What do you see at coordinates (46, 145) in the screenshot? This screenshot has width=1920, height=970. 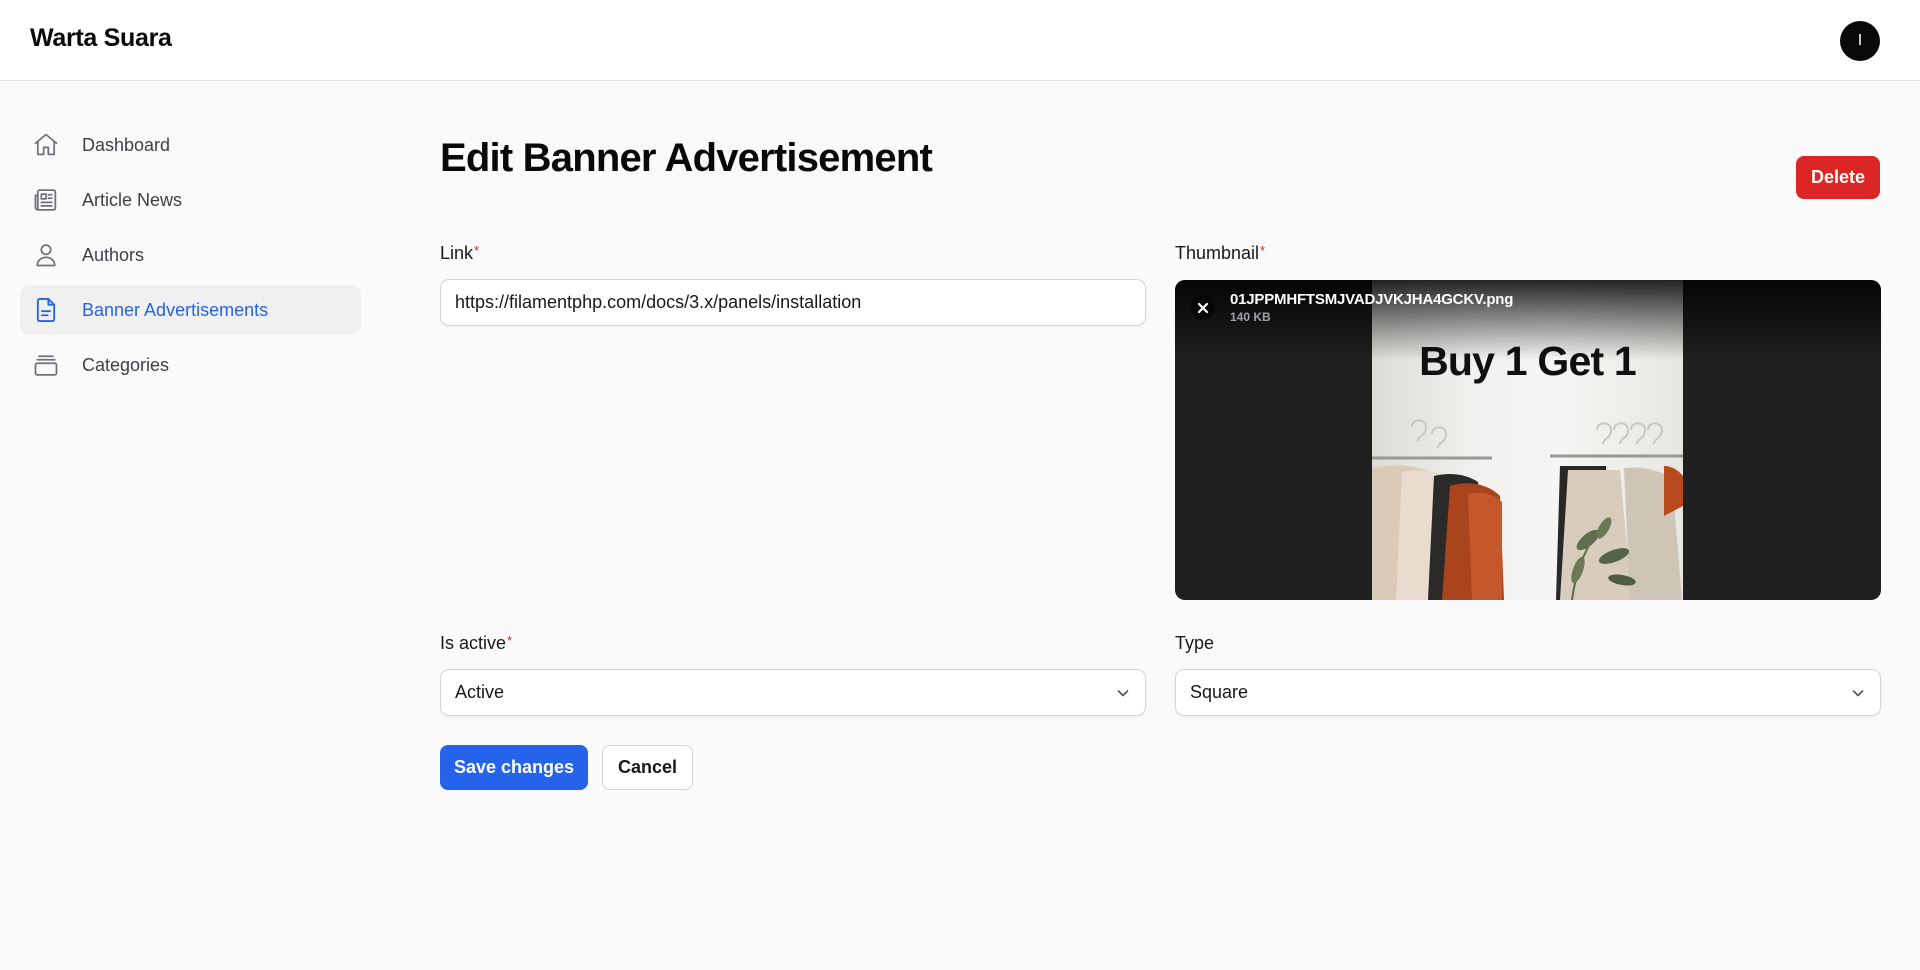 I see `home-icon` at bounding box center [46, 145].